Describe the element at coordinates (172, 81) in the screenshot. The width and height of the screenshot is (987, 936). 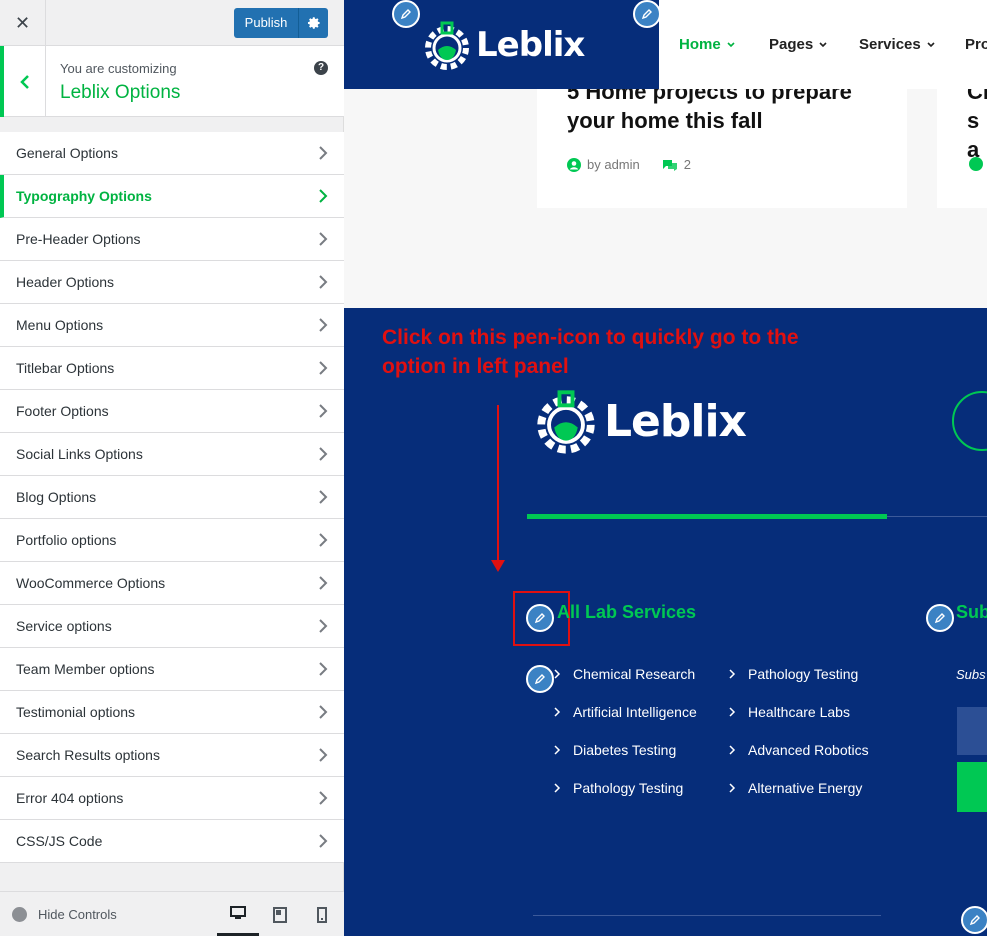
I see `customizing-info: You are customizing Leblix Options ?` at that location.